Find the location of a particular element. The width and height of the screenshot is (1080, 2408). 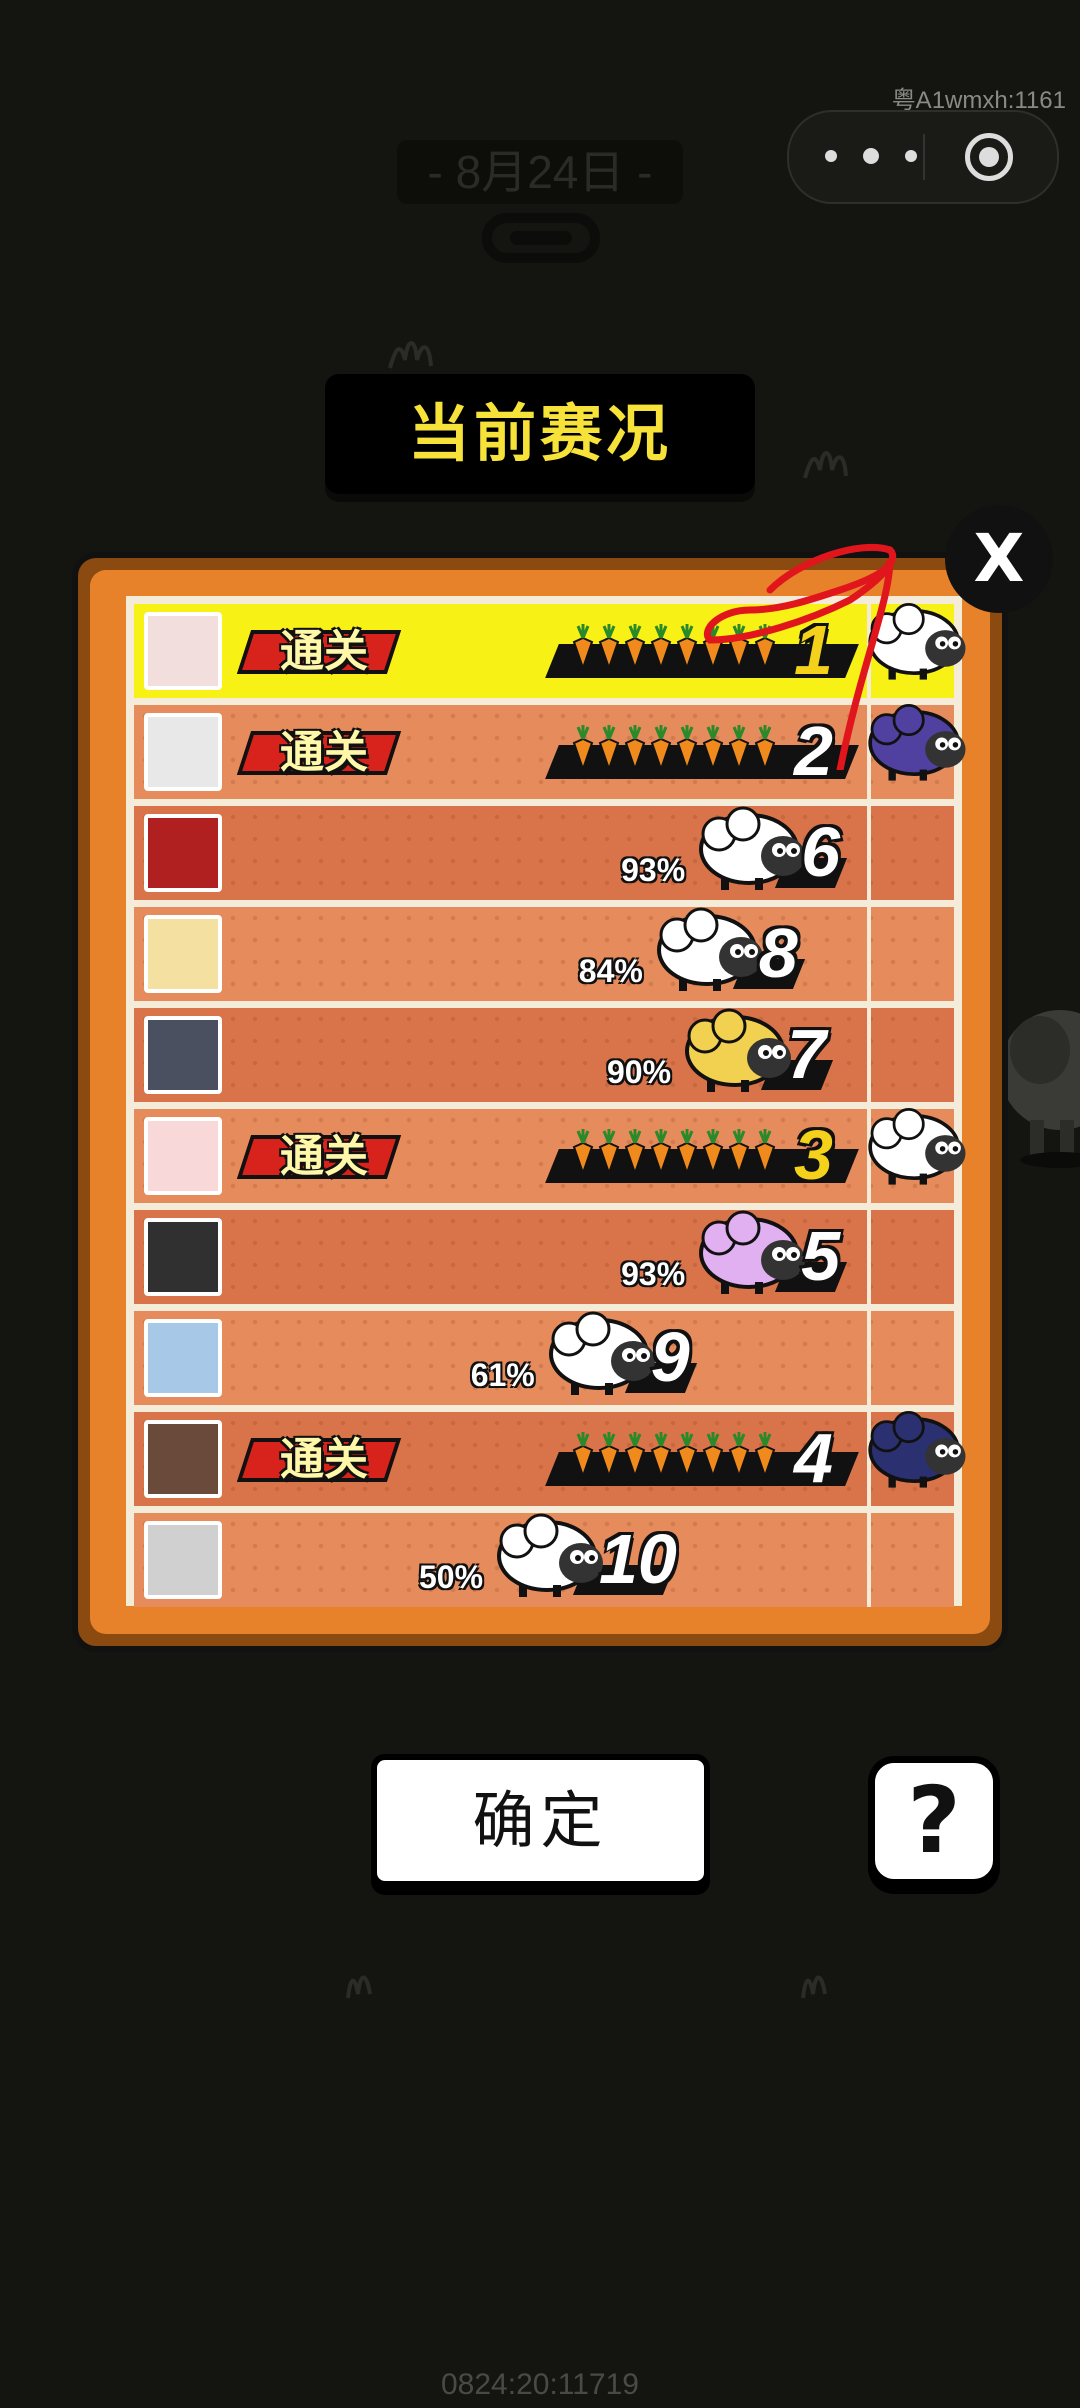

close-miniprogram-icon is located at coordinates (989, 157).